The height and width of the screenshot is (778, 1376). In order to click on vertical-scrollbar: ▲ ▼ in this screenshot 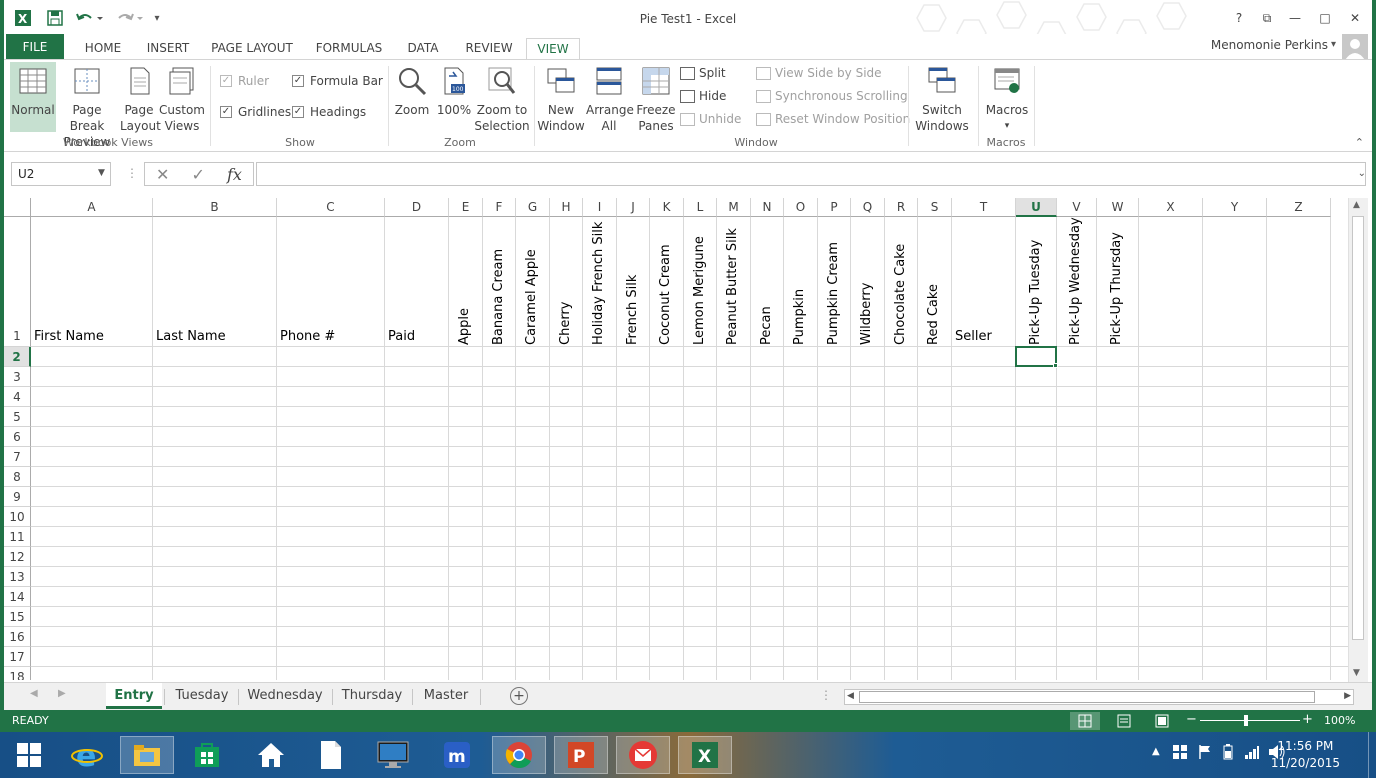, I will do `click(1358, 440)`.